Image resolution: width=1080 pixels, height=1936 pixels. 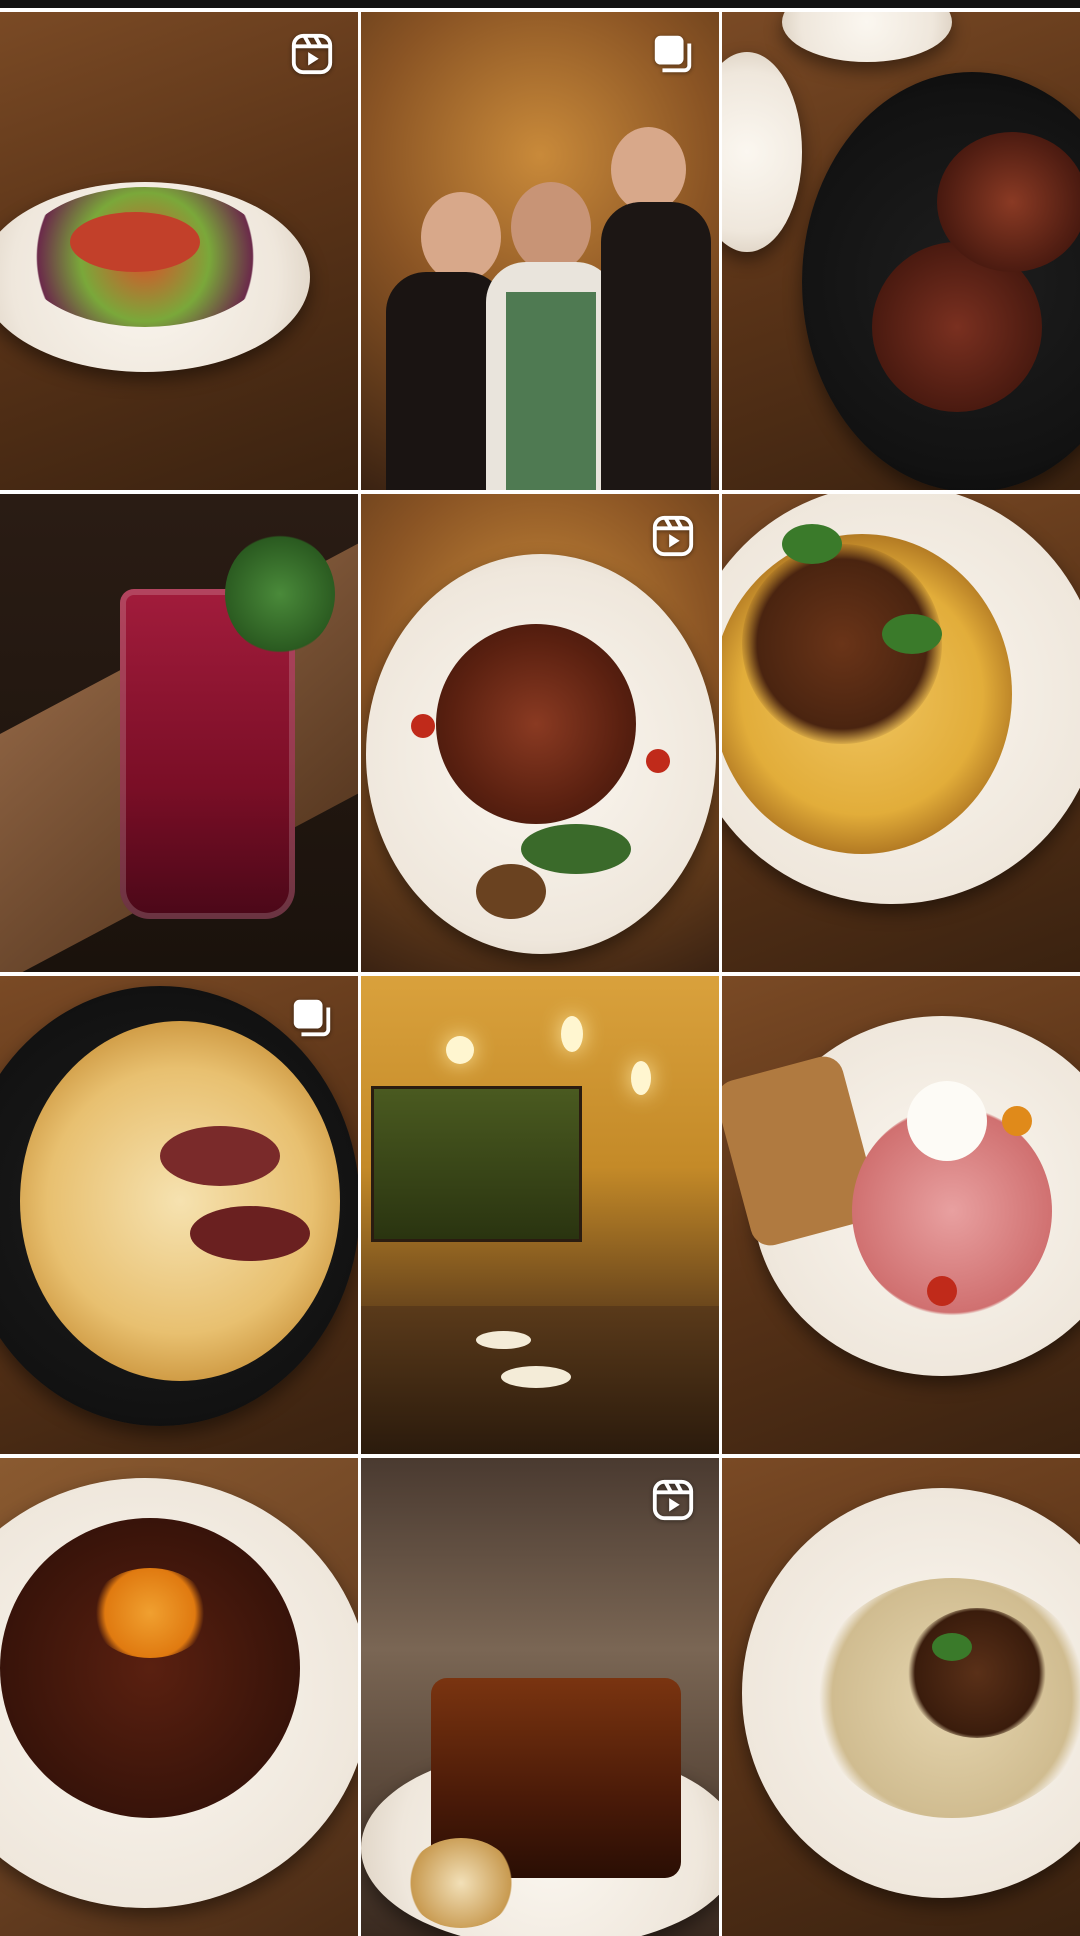 I want to click on private-dining-room-post, so click(x=540, y=1215).